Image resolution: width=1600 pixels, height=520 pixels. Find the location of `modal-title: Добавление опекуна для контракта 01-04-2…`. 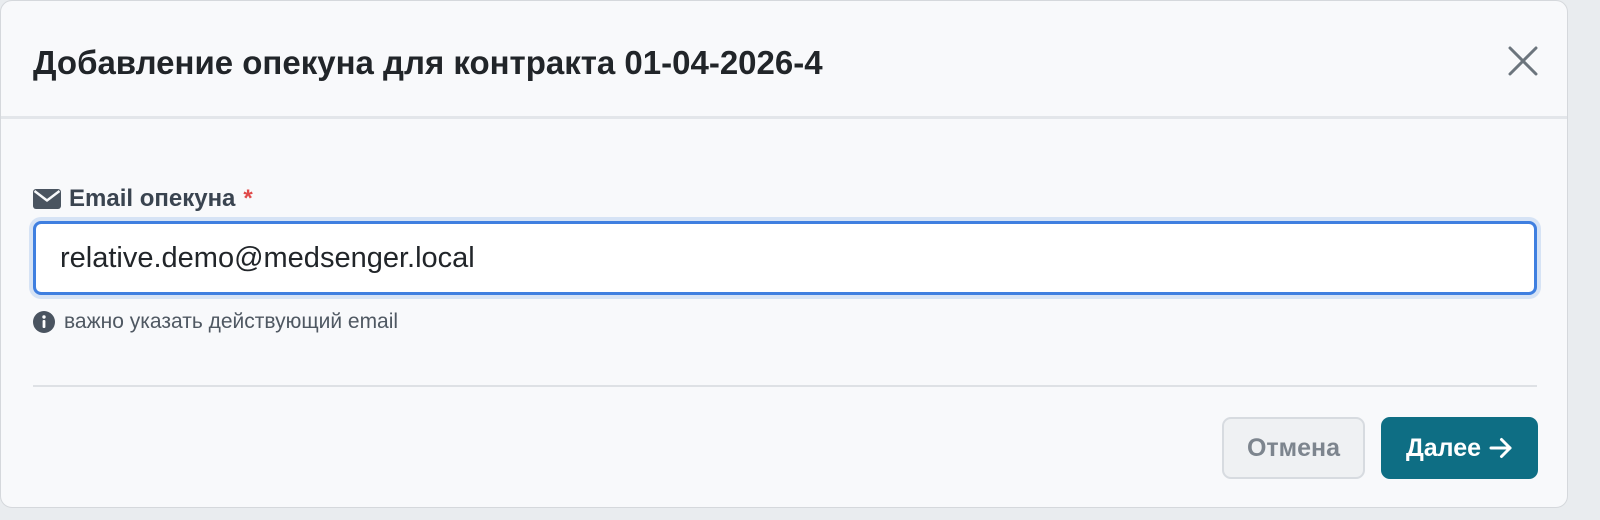

modal-title: Добавление опекуна для контракта 01-04-2… is located at coordinates (428, 62).